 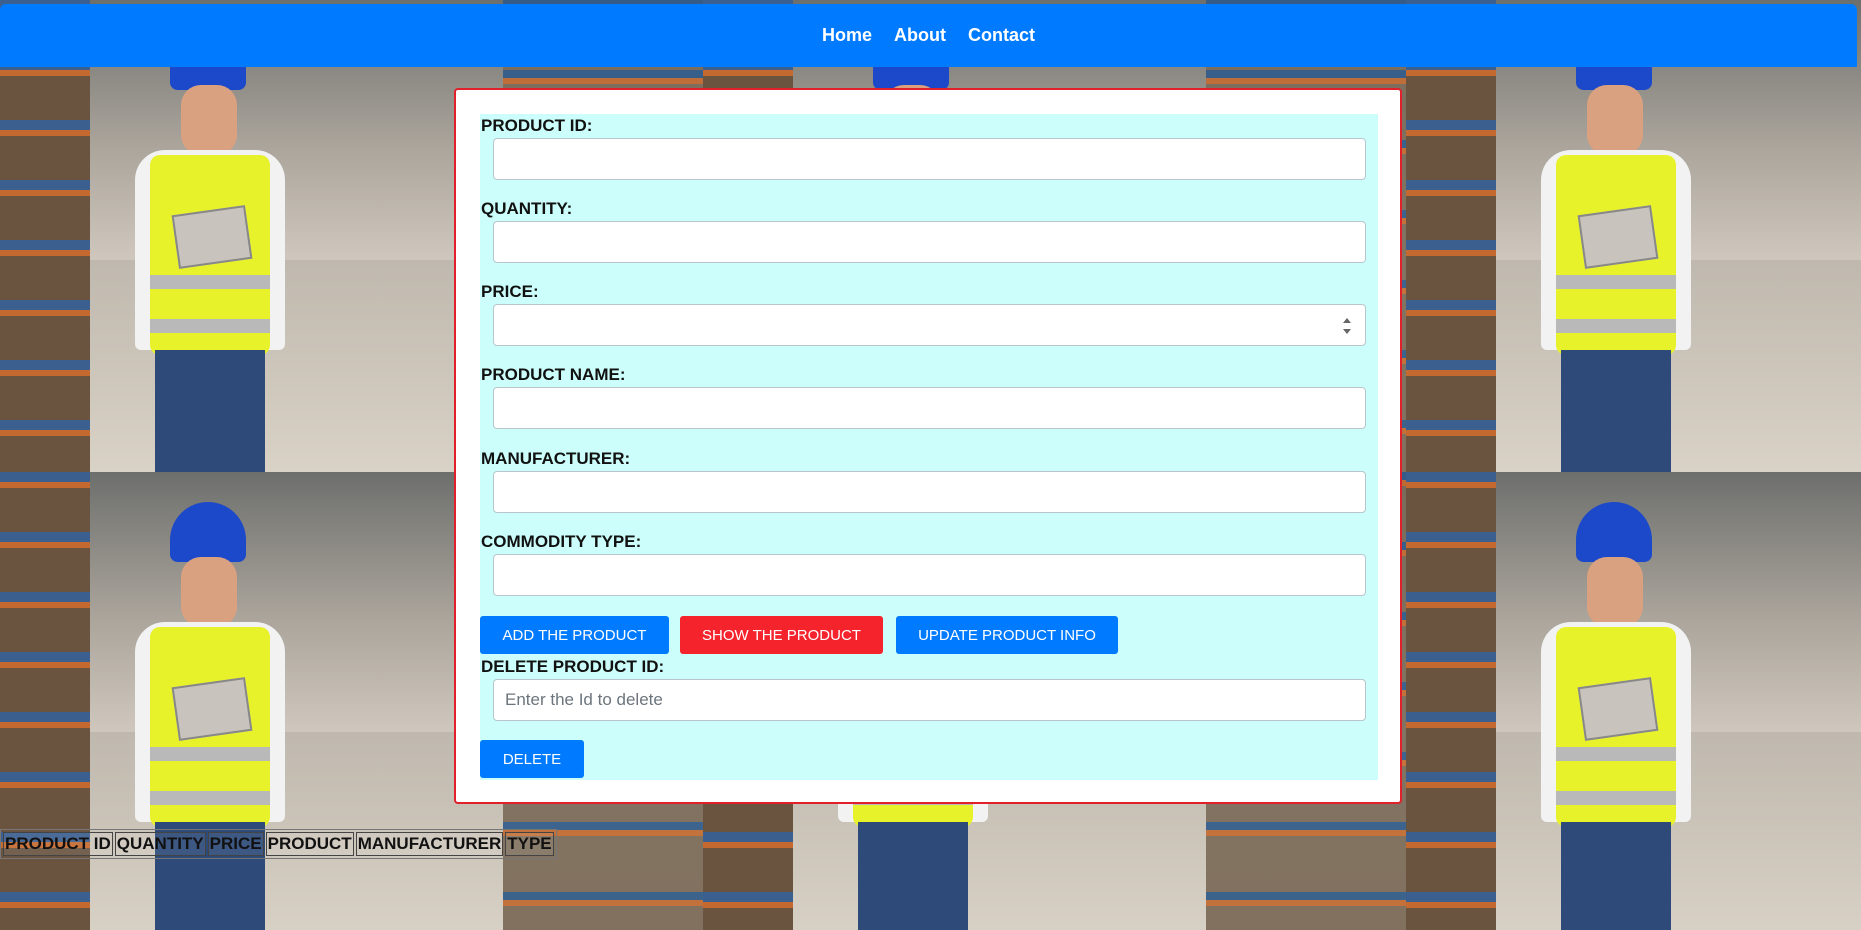 I want to click on delete-id-input, so click(x=929, y=700).